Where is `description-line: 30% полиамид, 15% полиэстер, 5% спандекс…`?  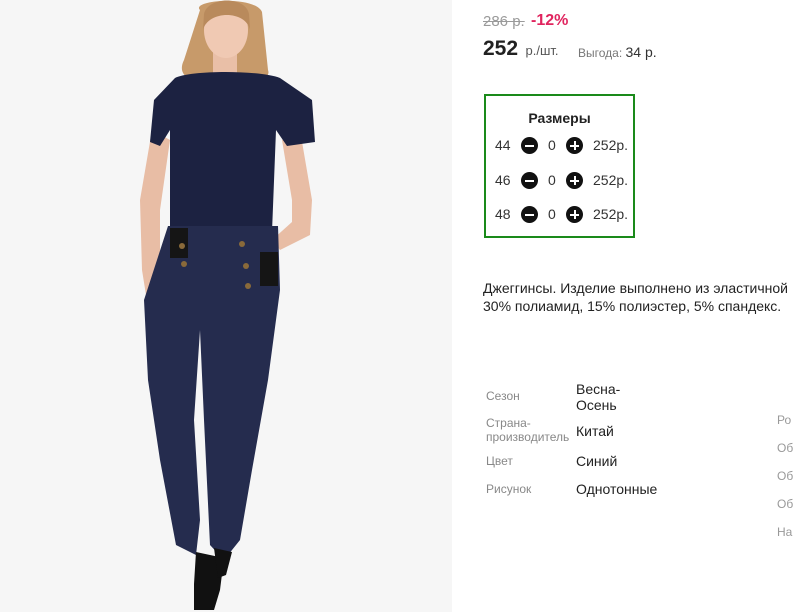 description-line: 30% полиамид, 15% полиэстер, 5% спандекс… is located at coordinates (632, 306).